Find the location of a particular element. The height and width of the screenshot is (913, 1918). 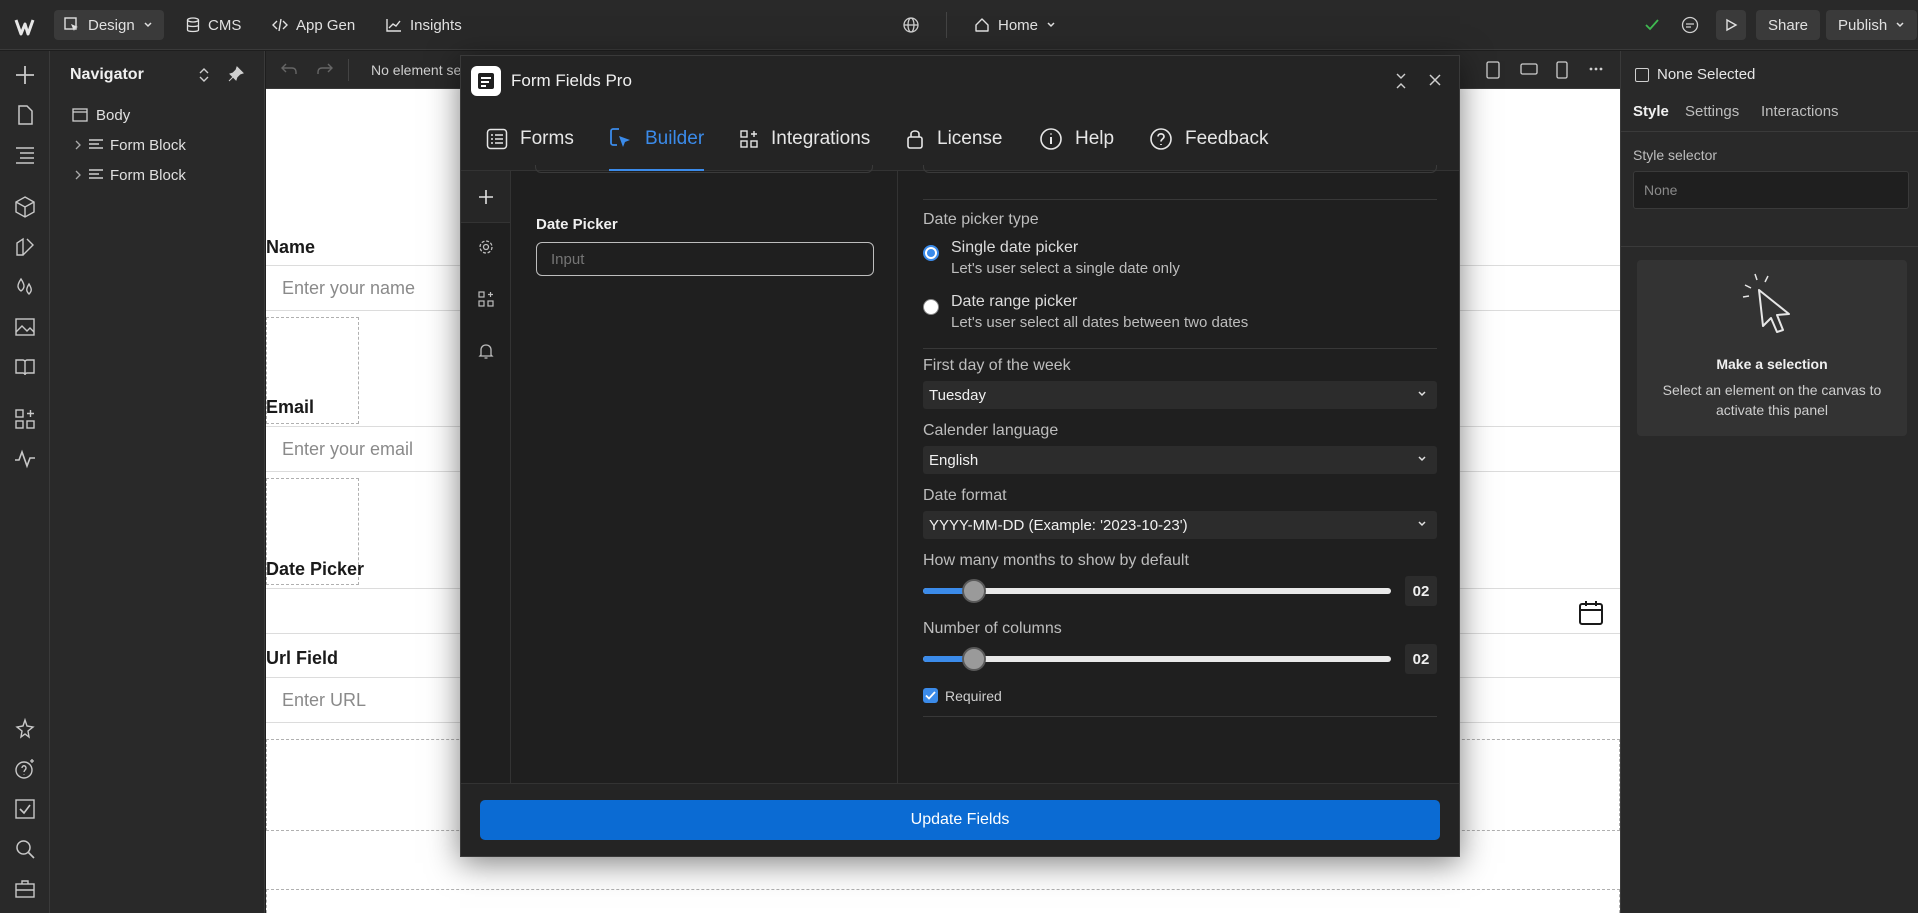

date-picker-field-input is located at coordinates (705, 259).